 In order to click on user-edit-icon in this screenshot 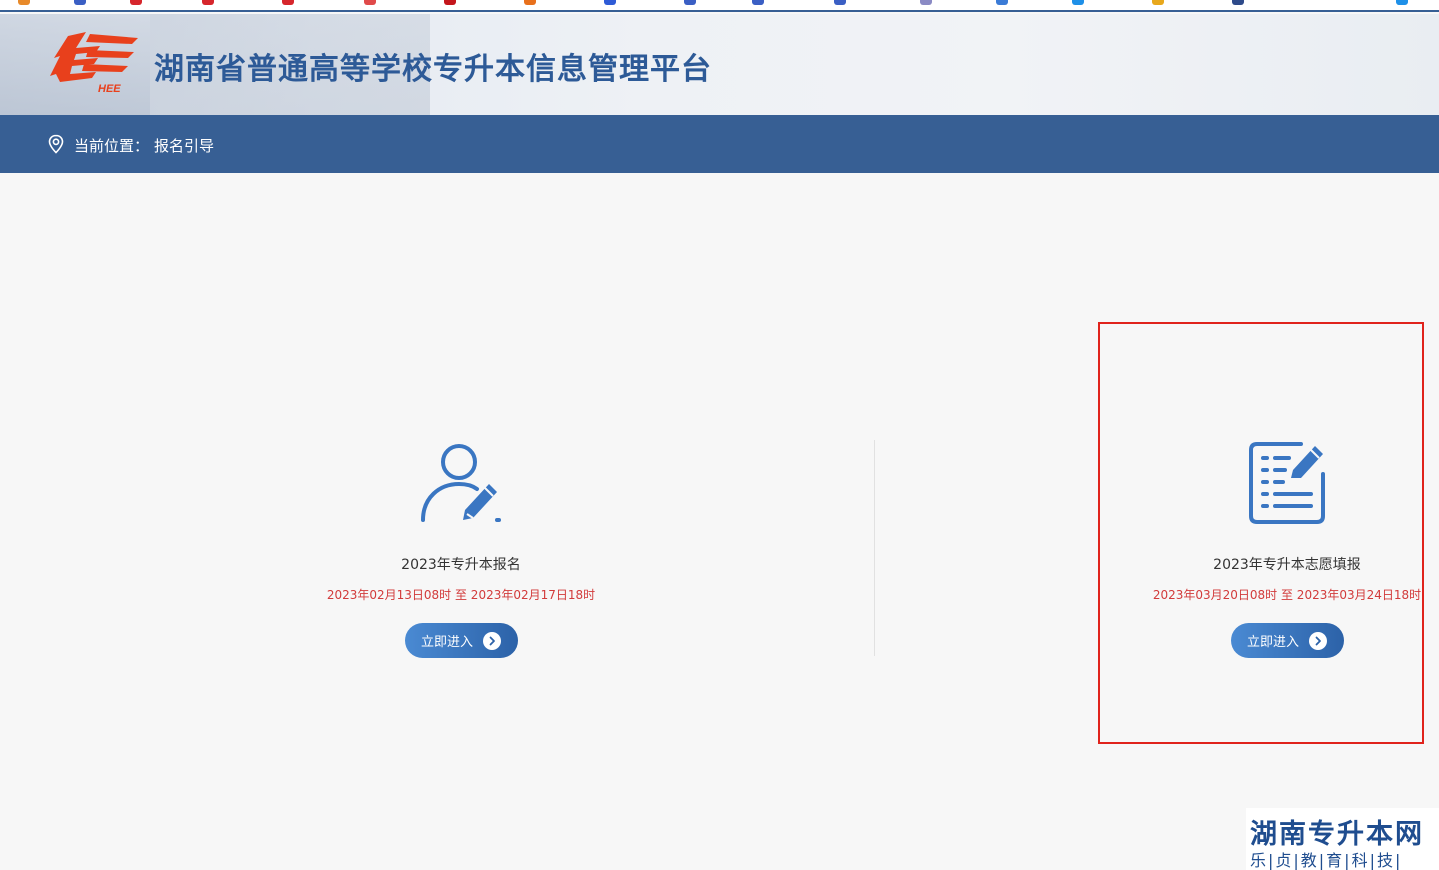, I will do `click(461, 483)`.